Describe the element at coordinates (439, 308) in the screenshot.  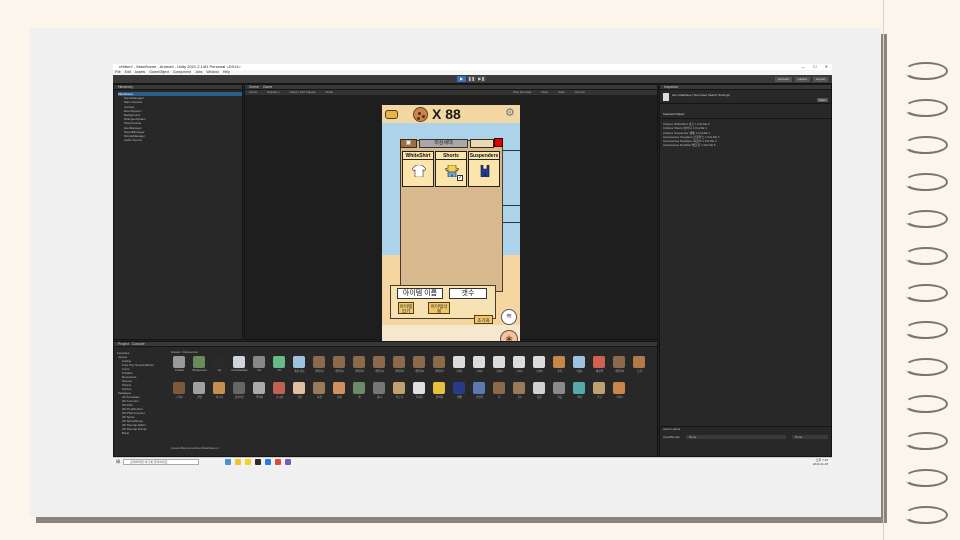
I see `delete-item-button: 아이템삭 제` at that location.